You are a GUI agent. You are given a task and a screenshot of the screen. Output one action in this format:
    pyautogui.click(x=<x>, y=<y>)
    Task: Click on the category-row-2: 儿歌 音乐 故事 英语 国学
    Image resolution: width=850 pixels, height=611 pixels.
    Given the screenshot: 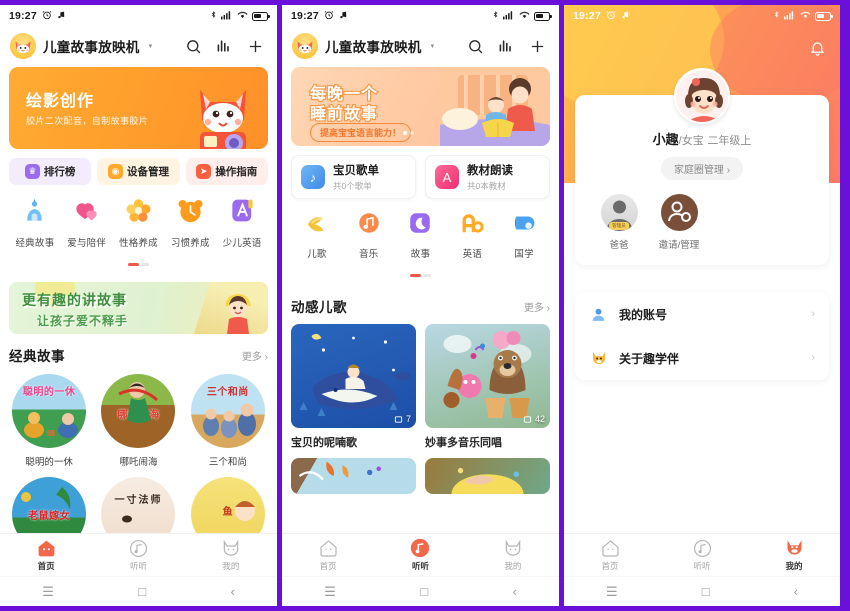 What is the action you would take?
    pyautogui.click(x=420, y=235)
    